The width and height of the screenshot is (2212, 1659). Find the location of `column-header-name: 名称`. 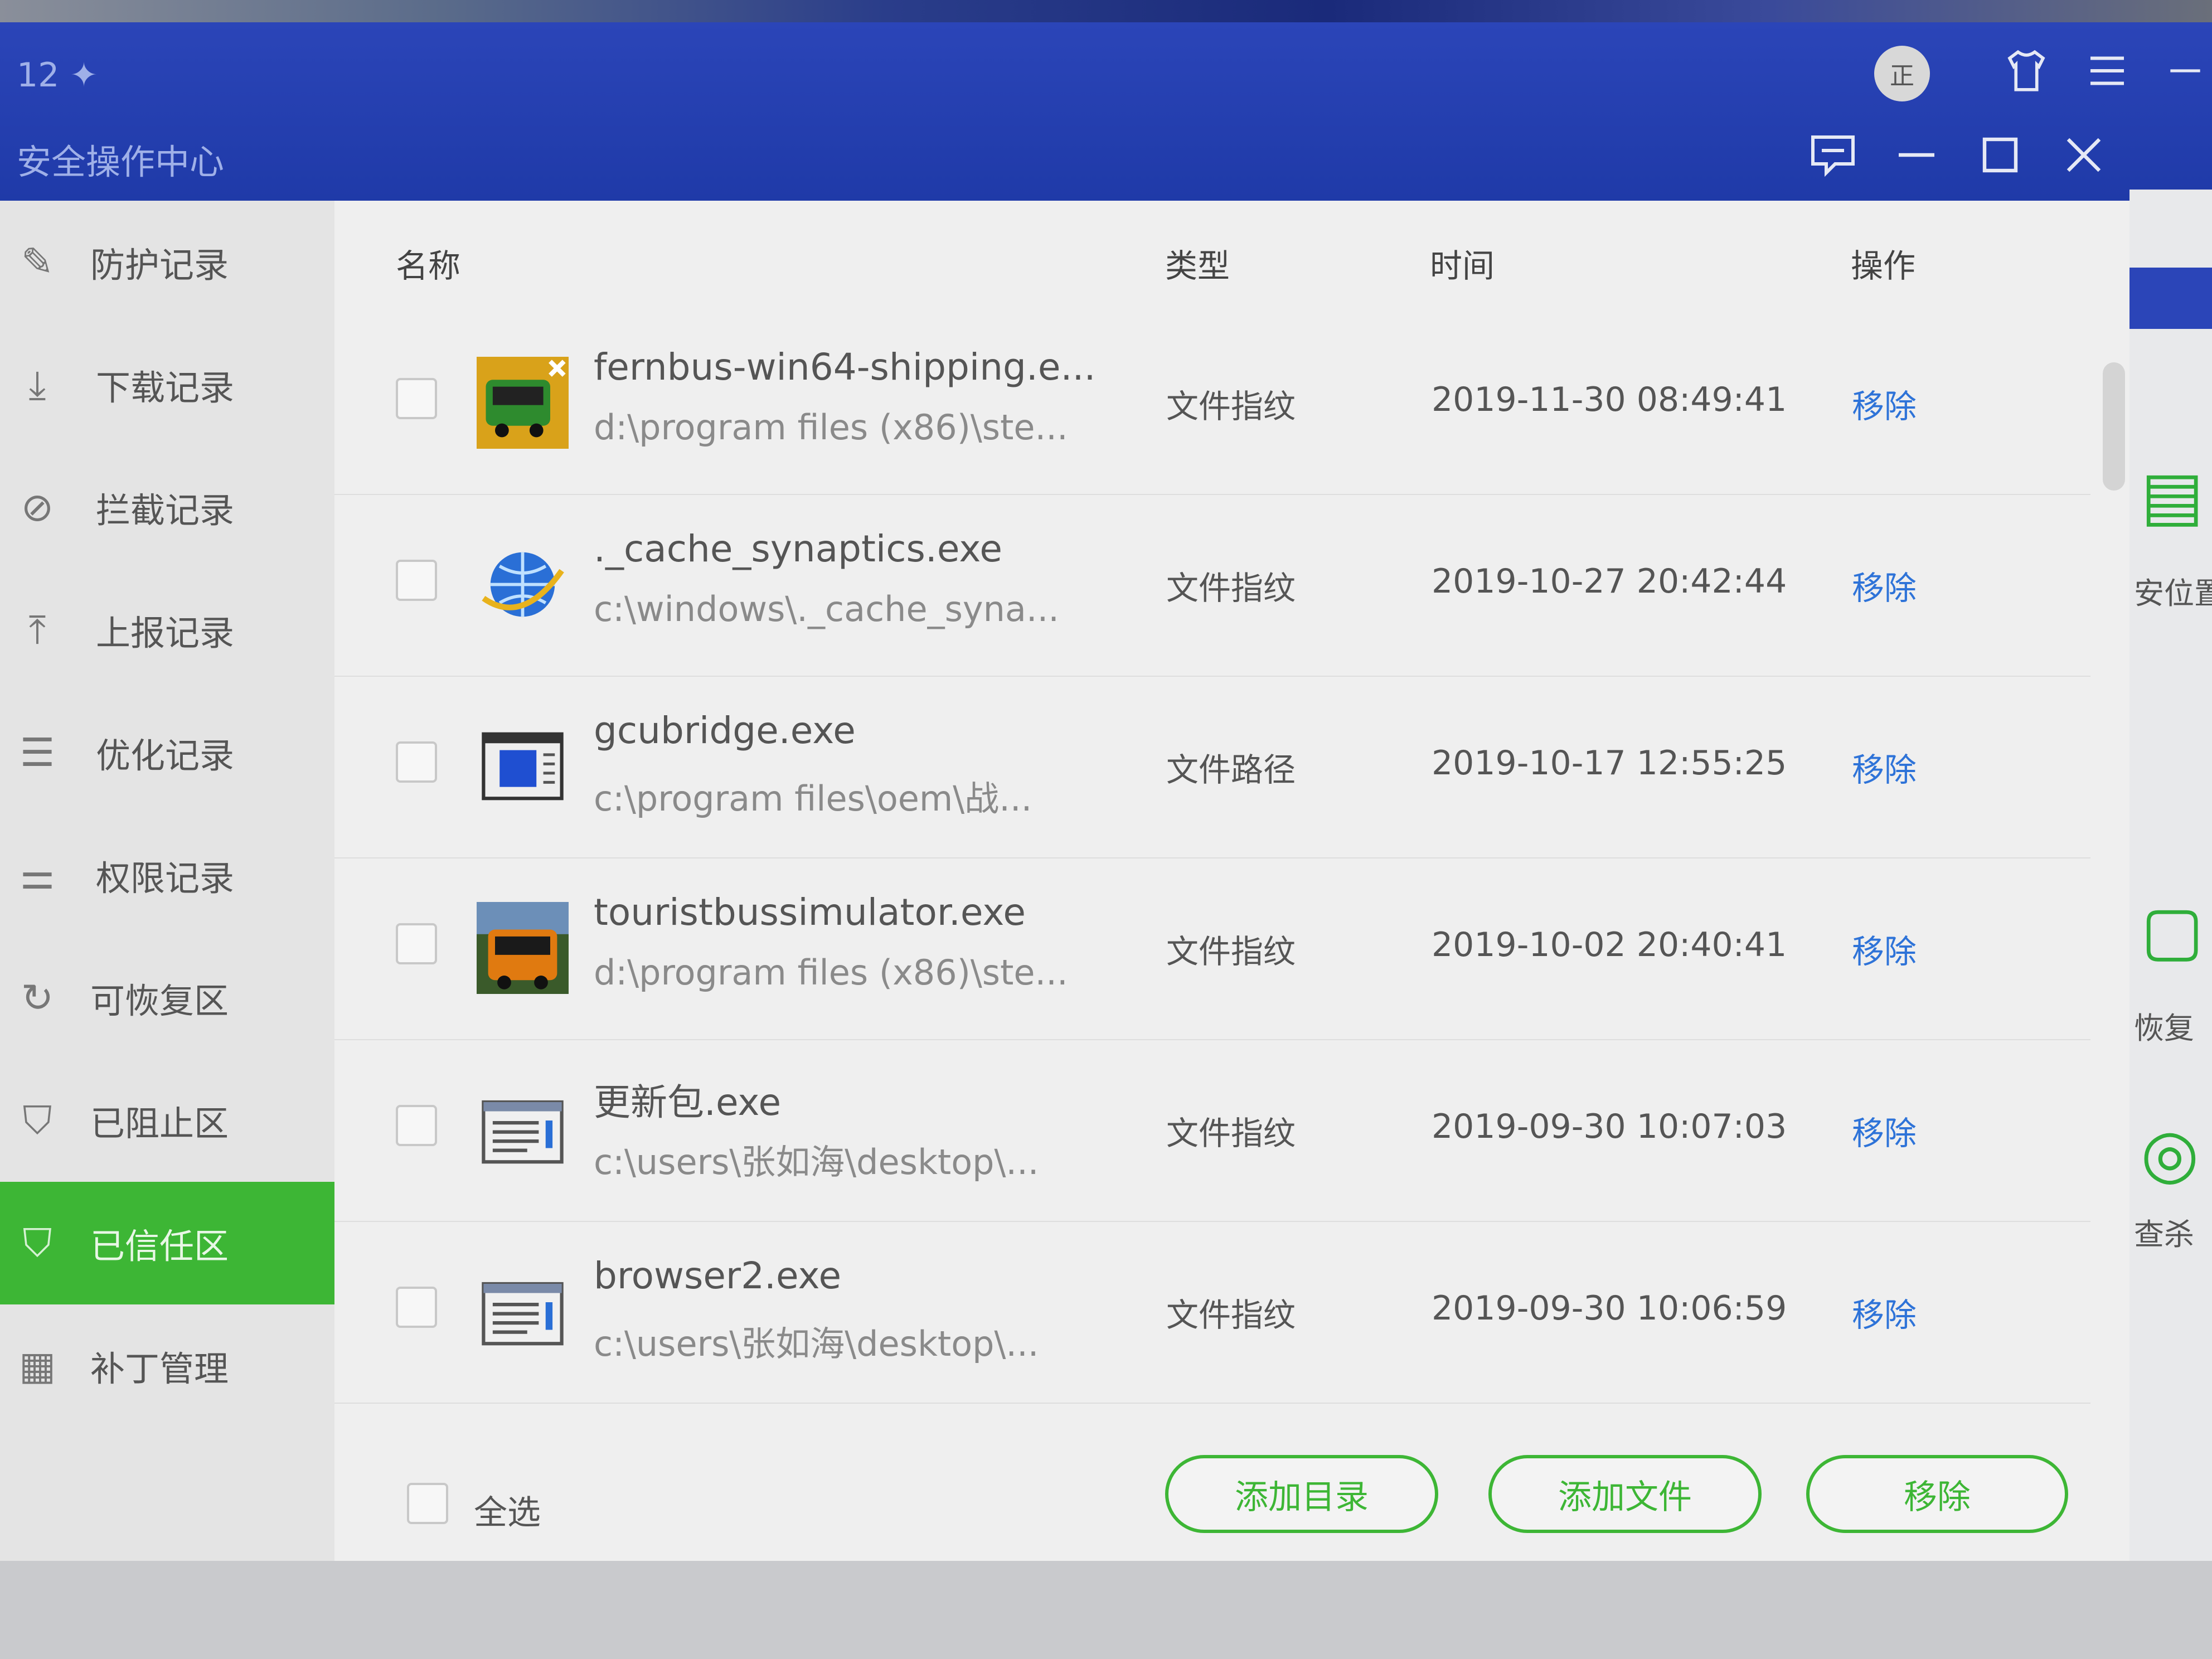

column-header-name: 名称 is located at coordinates (428, 266).